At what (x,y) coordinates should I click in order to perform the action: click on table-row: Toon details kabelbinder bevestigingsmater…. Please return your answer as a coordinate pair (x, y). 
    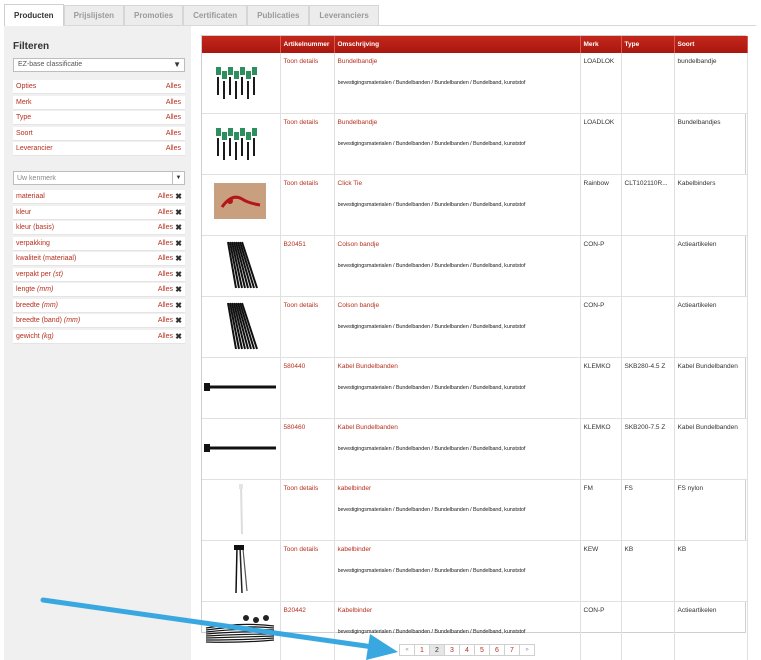
    Looking at the image, I should click on (475, 571).